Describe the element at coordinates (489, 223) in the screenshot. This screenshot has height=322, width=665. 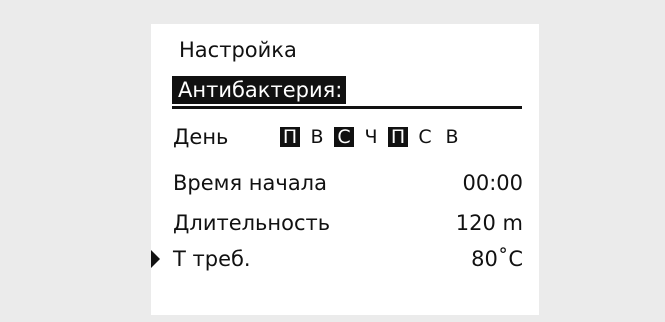
I see `duration-value: 120 m` at that location.